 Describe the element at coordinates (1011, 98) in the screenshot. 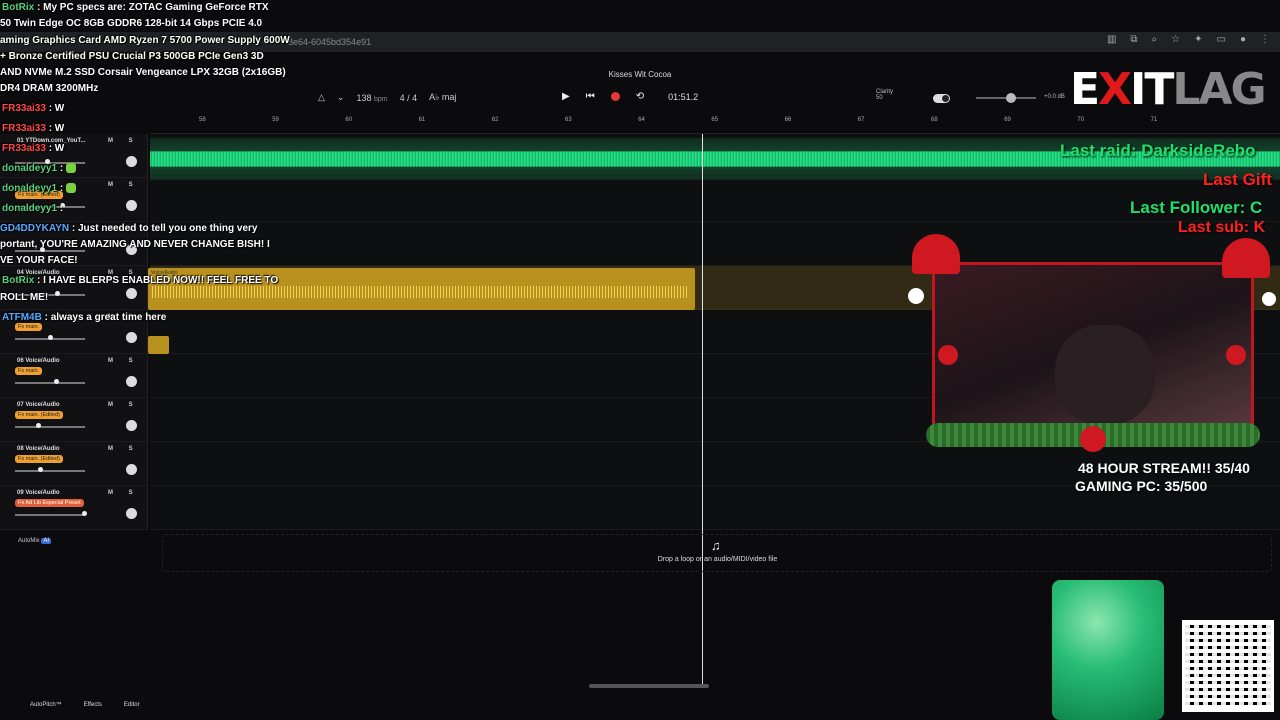

I see `master-volume-knob` at that location.